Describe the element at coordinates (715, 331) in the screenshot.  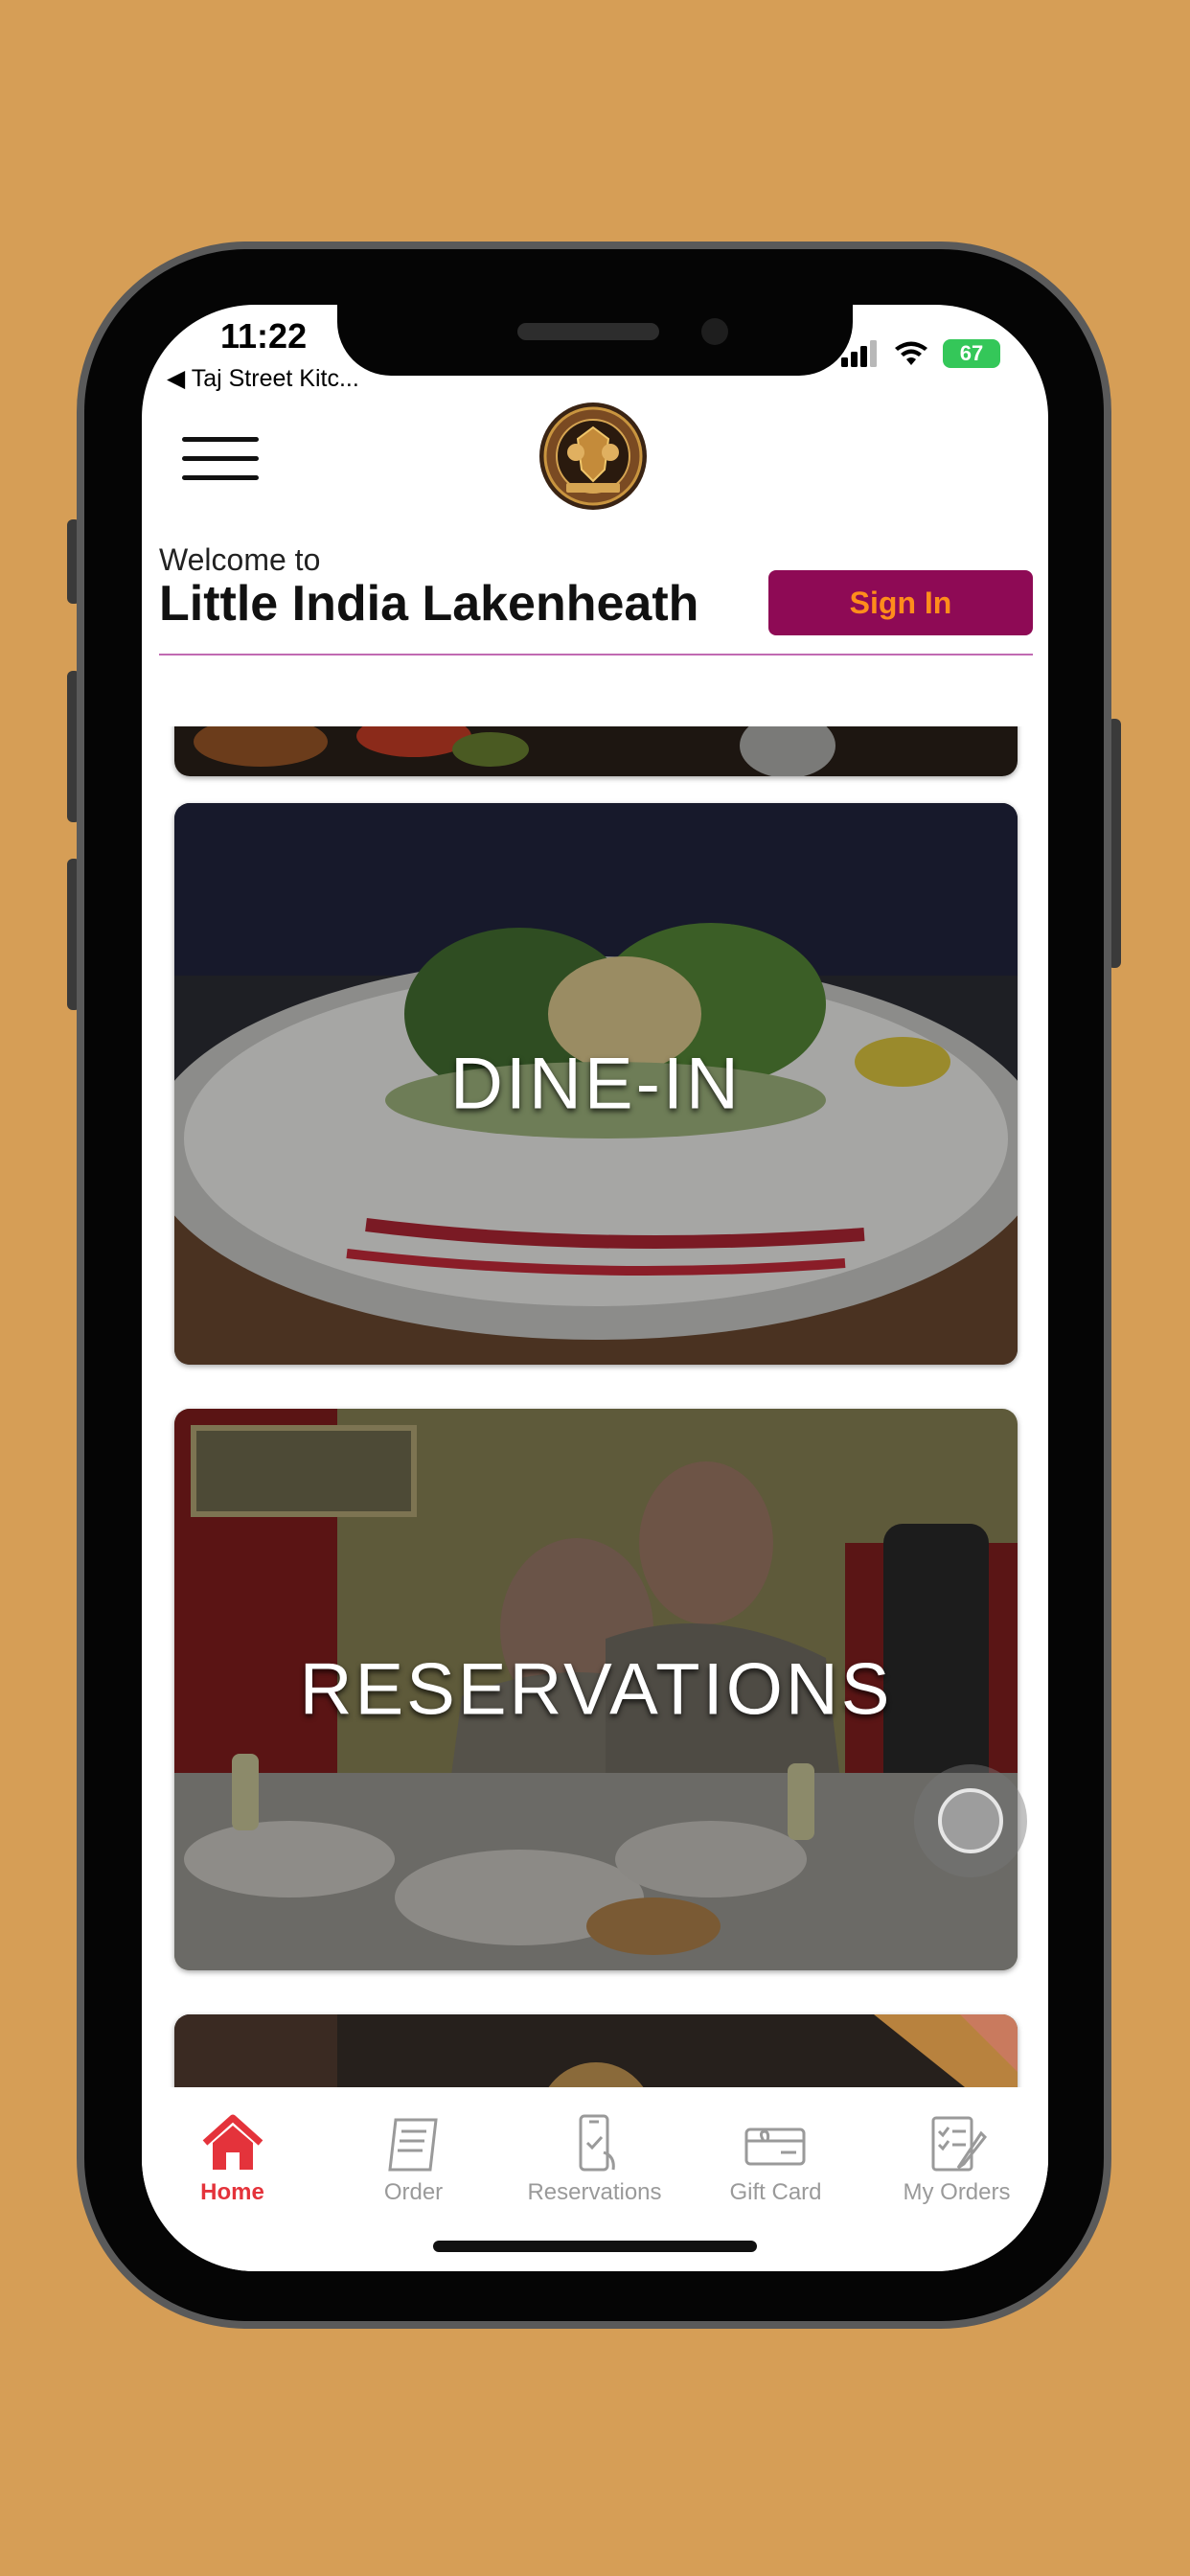
I see `front-camera` at that location.